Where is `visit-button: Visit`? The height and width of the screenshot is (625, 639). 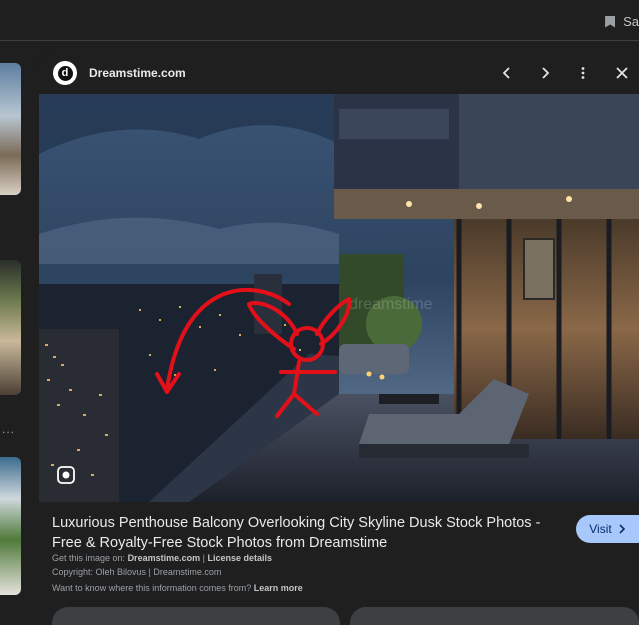 visit-button: Visit is located at coordinates (607, 529).